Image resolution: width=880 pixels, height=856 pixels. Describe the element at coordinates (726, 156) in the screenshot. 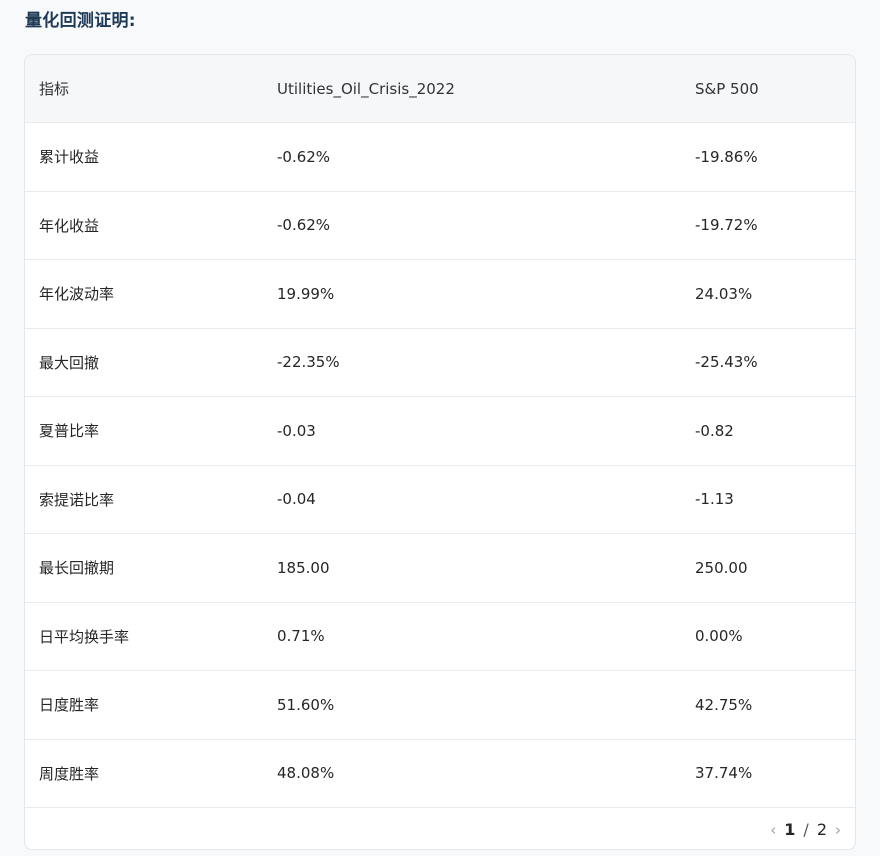

I see `benchmark-value-cell: -19.86%` at that location.